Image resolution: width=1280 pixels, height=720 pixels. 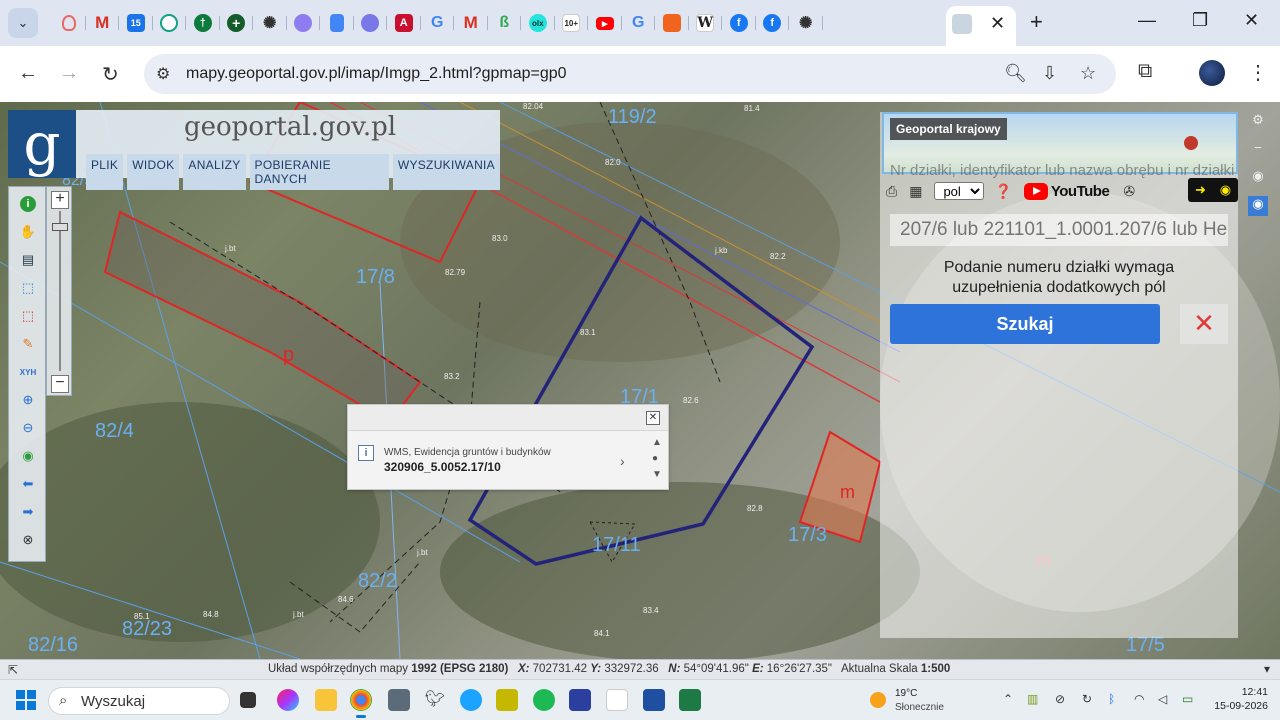 I want to click on tray-app-icon: ▥, so click(x=1032, y=699).